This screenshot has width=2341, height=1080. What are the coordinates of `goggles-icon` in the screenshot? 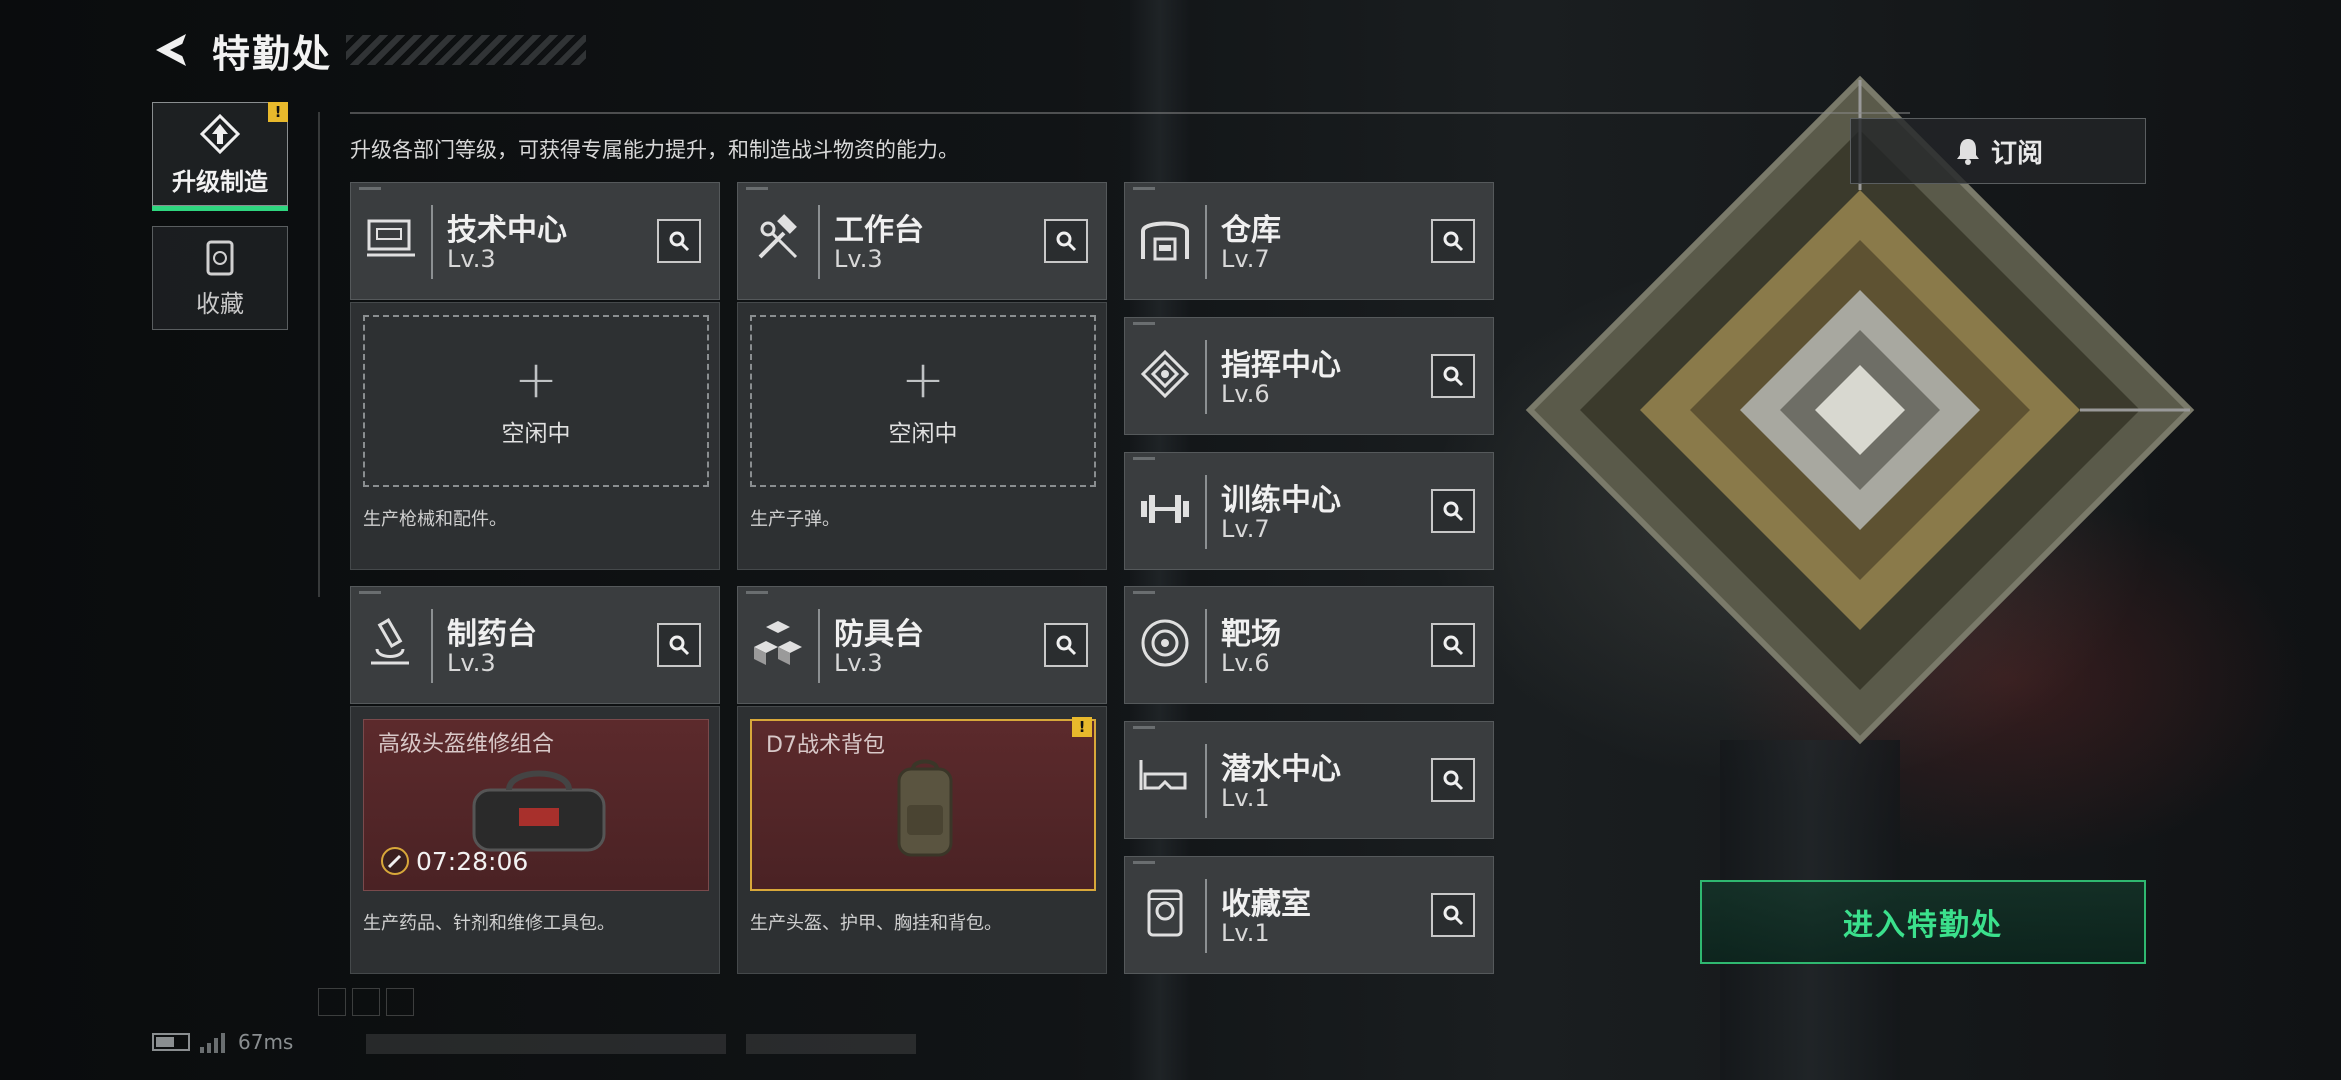 It's located at (1163, 775).